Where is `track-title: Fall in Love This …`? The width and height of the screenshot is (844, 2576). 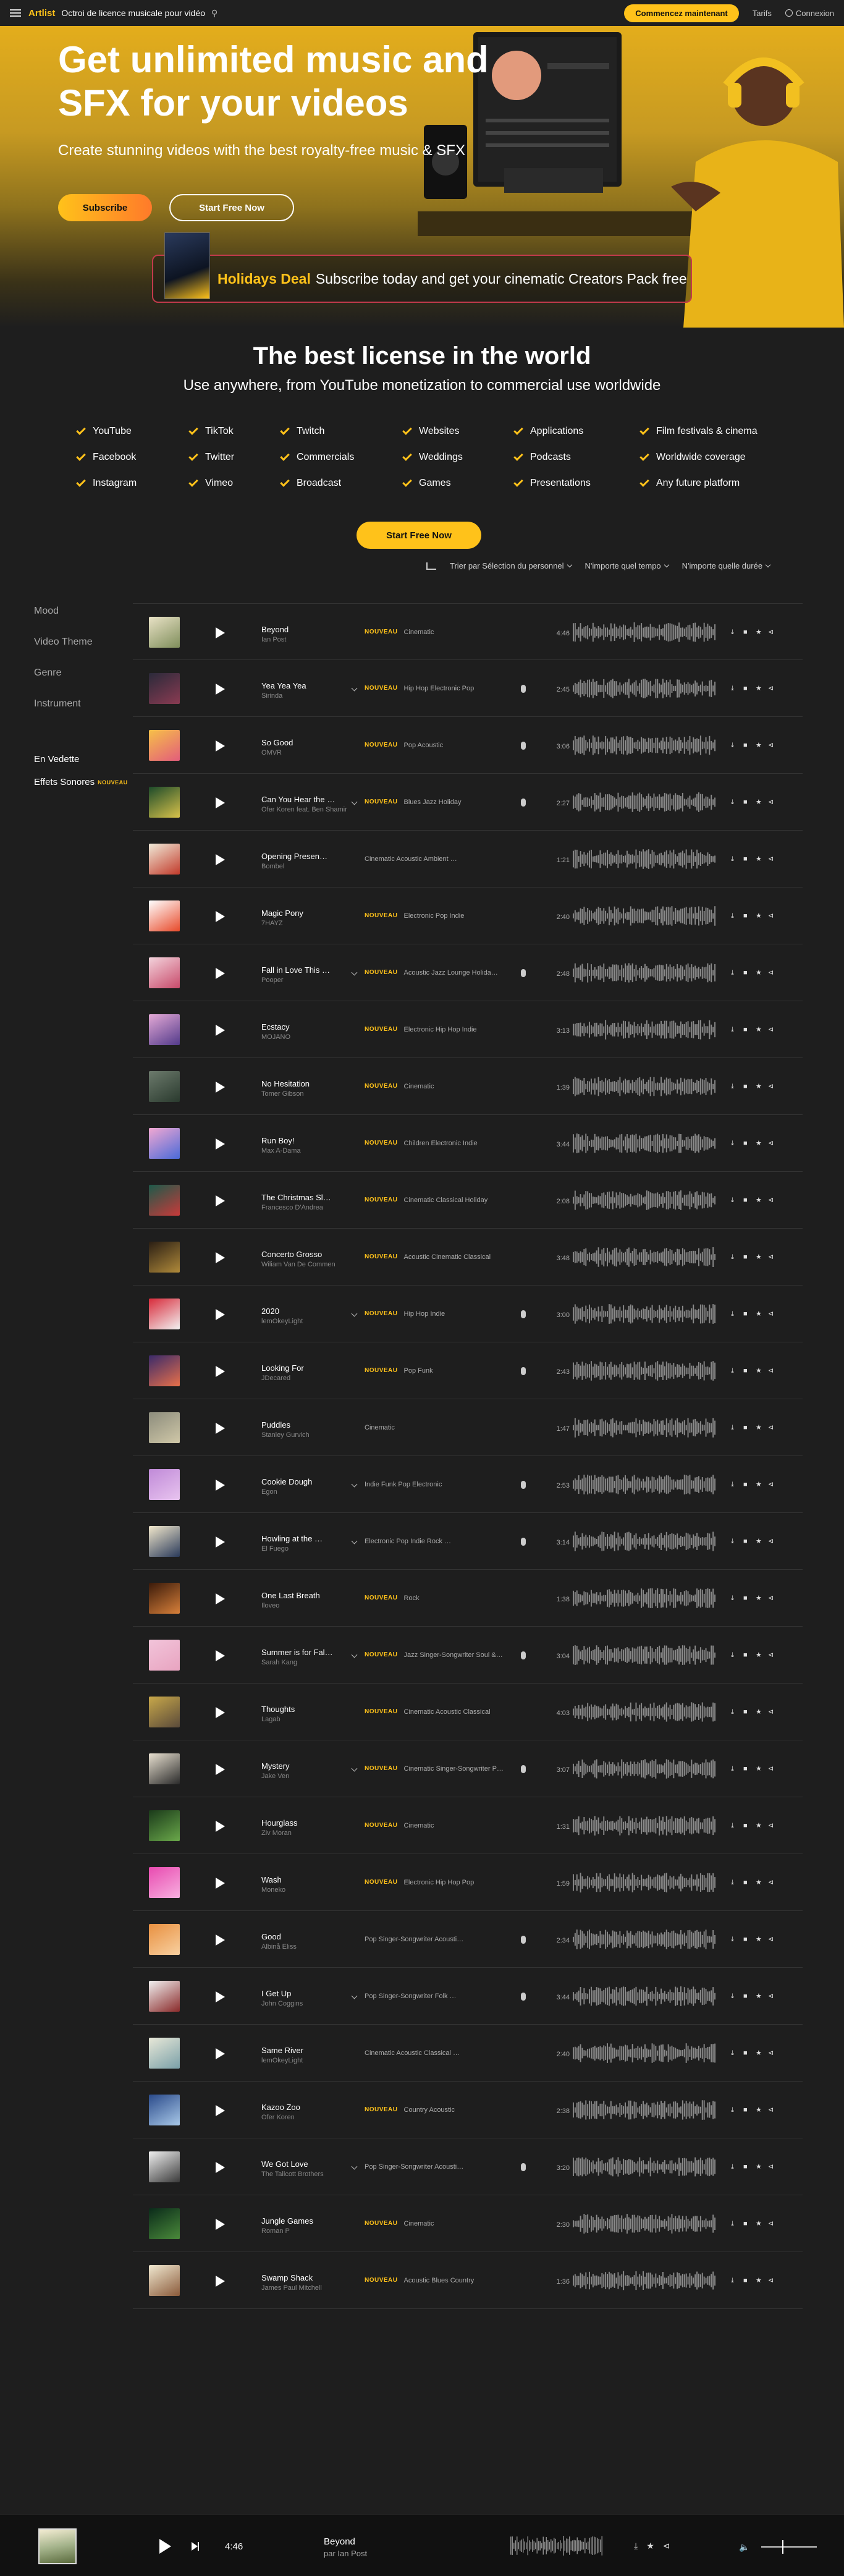 track-title: Fall in Love This … is located at coordinates (304, 970).